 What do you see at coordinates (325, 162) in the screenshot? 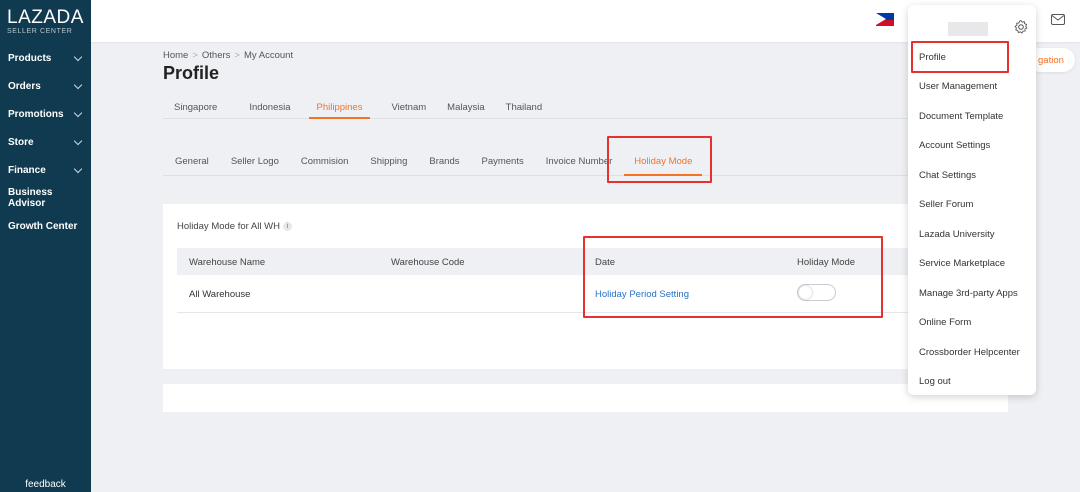
I see `tab-commision: Commision` at bounding box center [325, 162].